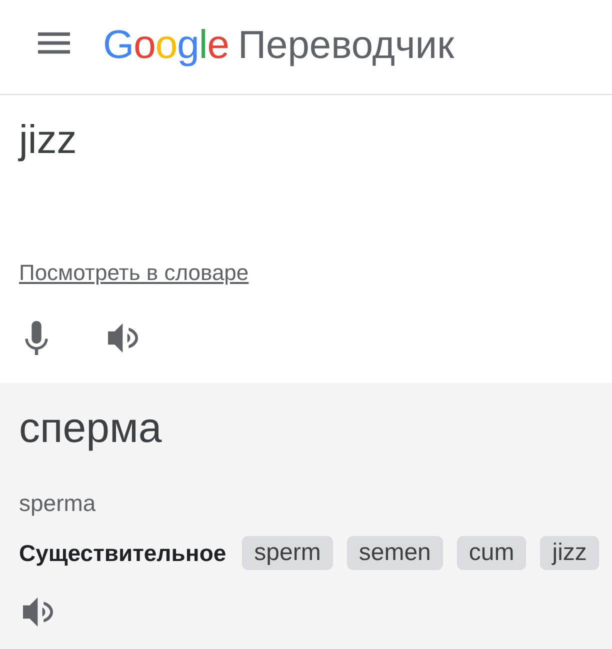 The width and height of the screenshot is (612, 649). What do you see at coordinates (166, 45) in the screenshot?
I see `google-logo: Google` at bounding box center [166, 45].